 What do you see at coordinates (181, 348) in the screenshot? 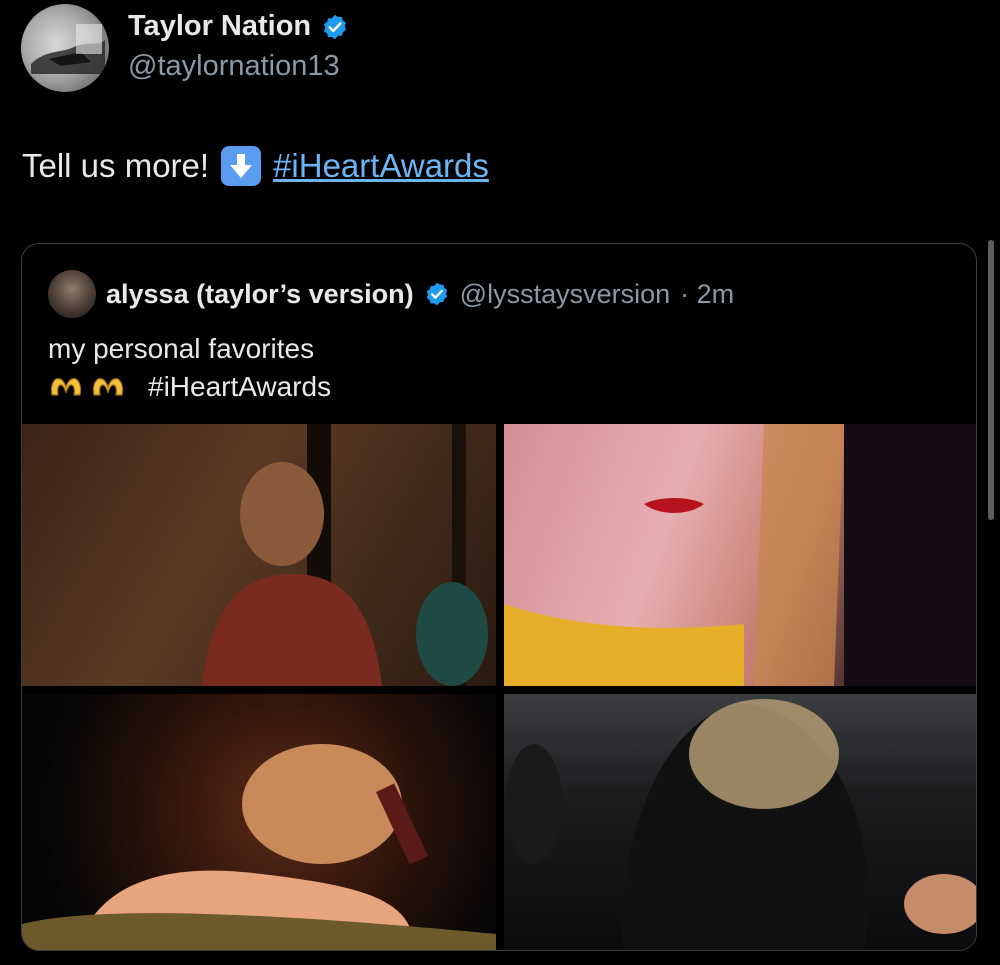
I see `quoted-text-line1: my personal favorites` at bounding box center [181, 348].